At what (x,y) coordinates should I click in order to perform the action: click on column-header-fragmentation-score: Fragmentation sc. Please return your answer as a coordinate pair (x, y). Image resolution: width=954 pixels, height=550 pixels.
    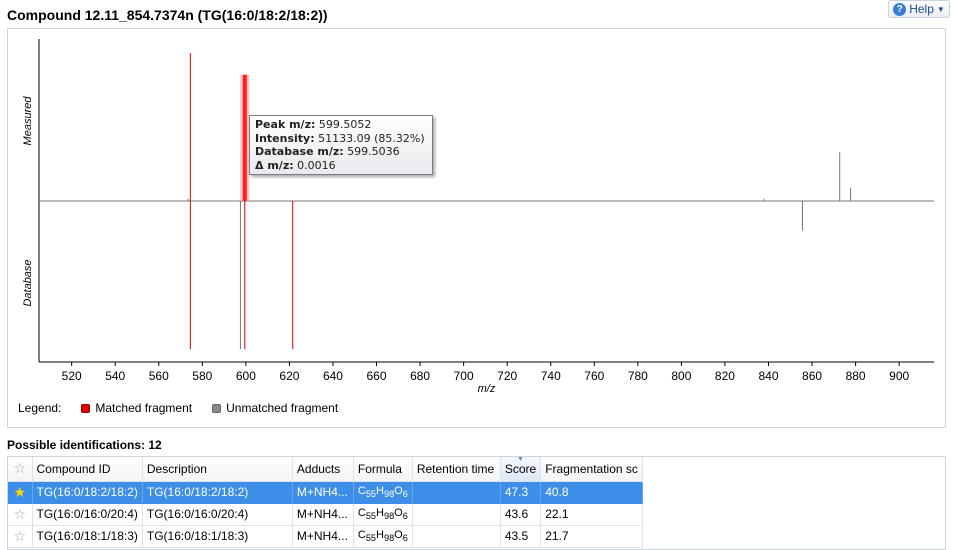
    Looking at the image, I should click on (591, 469).